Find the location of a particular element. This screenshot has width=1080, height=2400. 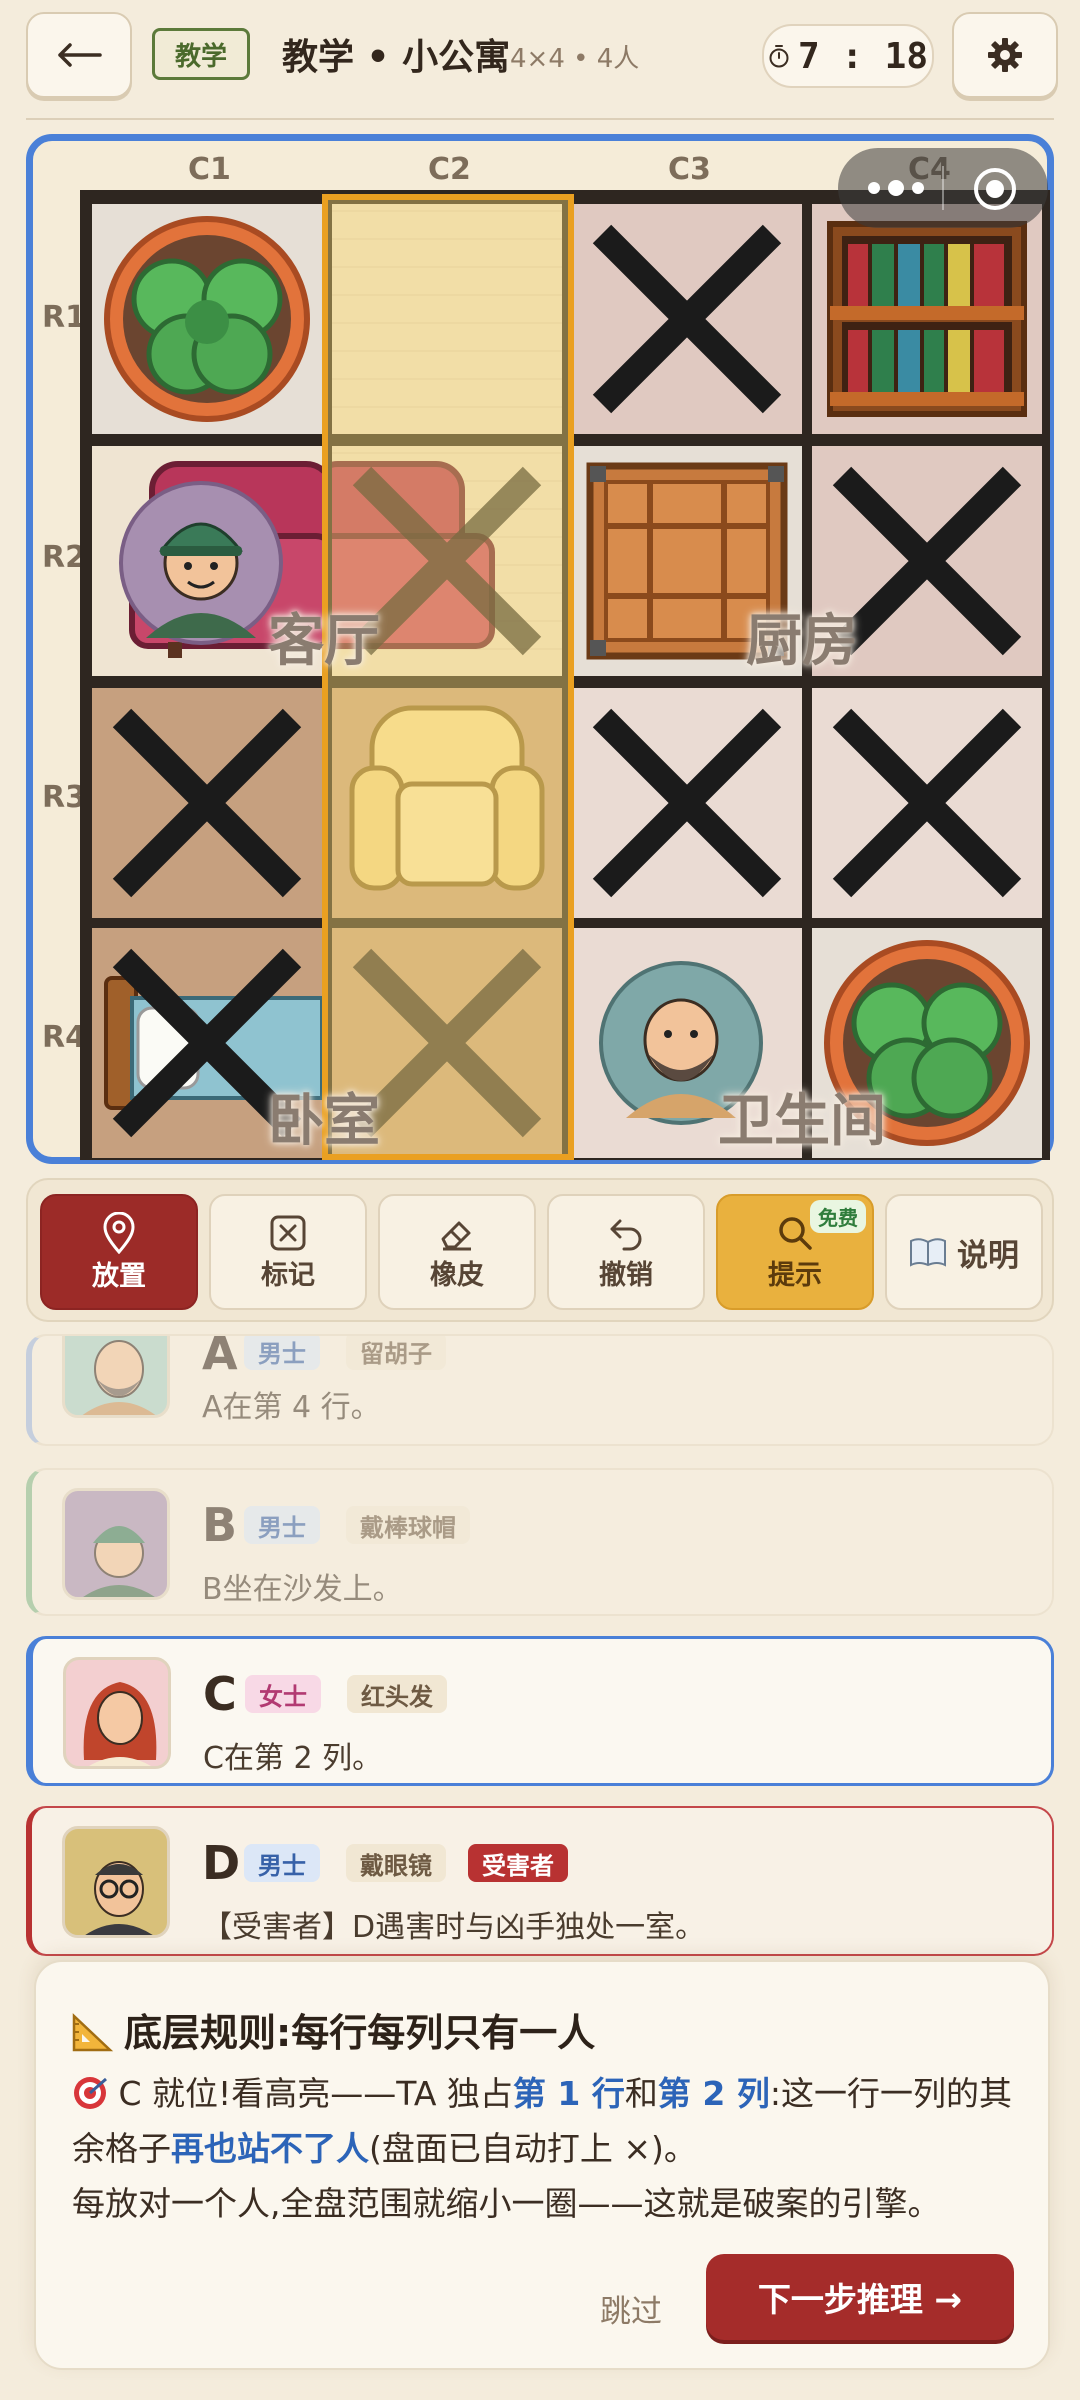

more-icon is located at coordinates (896, 188).